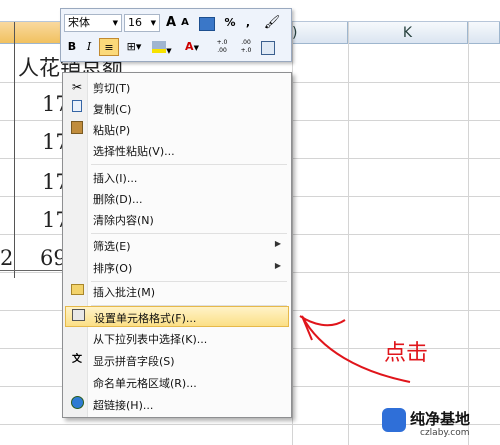  I want to click on format-cells-icon, so click(78, 317).